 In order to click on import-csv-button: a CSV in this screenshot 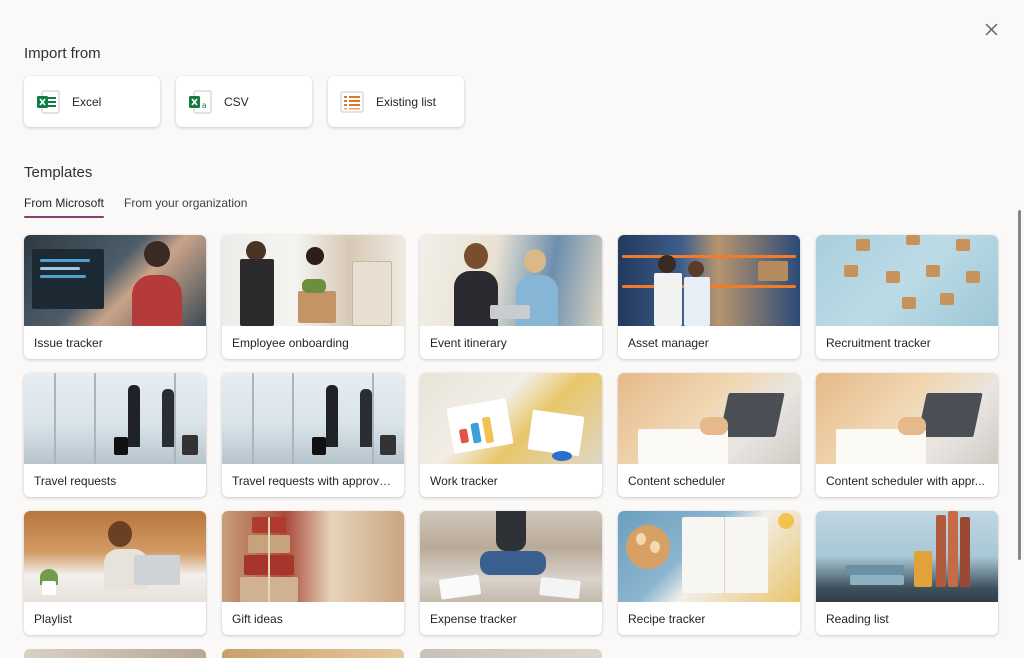, I will do `click(244, 101)`.